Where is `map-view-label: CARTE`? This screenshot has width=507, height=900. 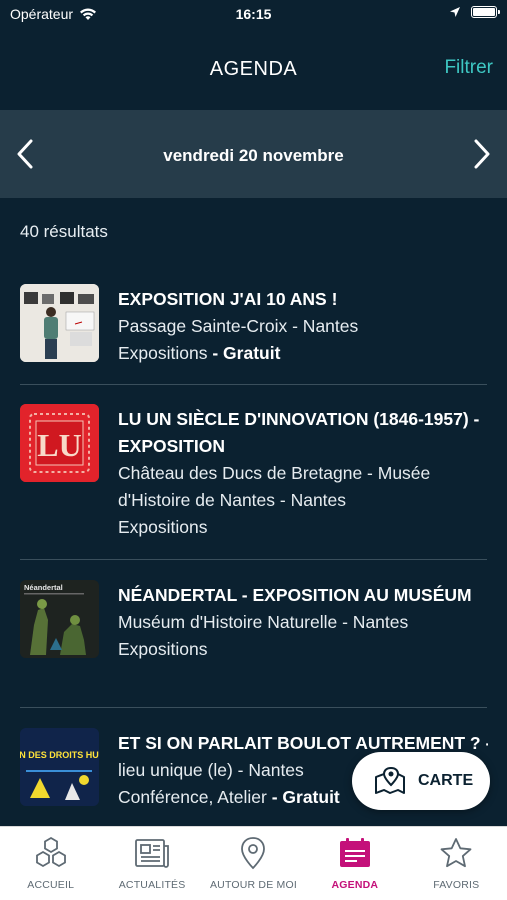
map-view-label: CARTE is located at coordinates (446, 780).